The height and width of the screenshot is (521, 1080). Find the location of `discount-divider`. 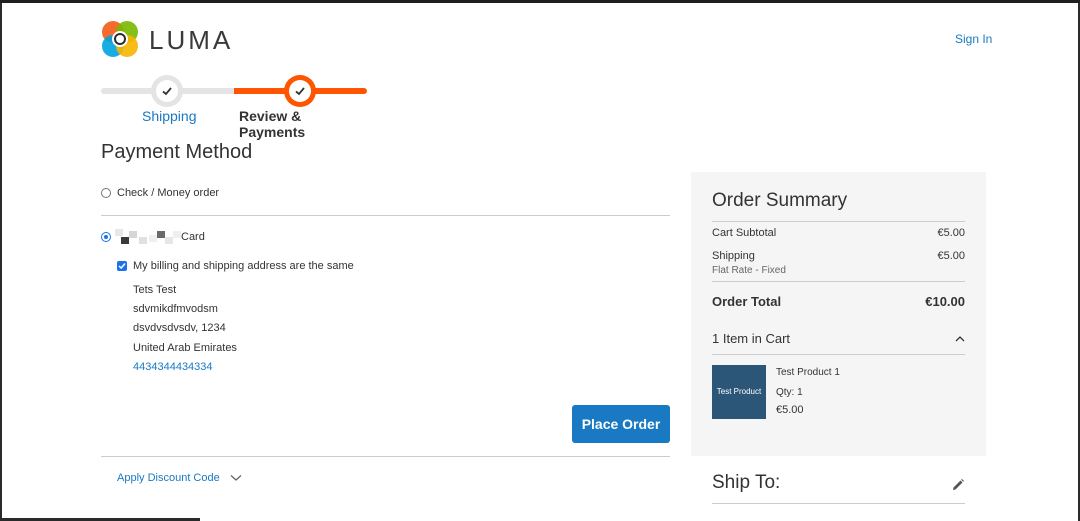

discount-divider is located at coordinates (385, 456).